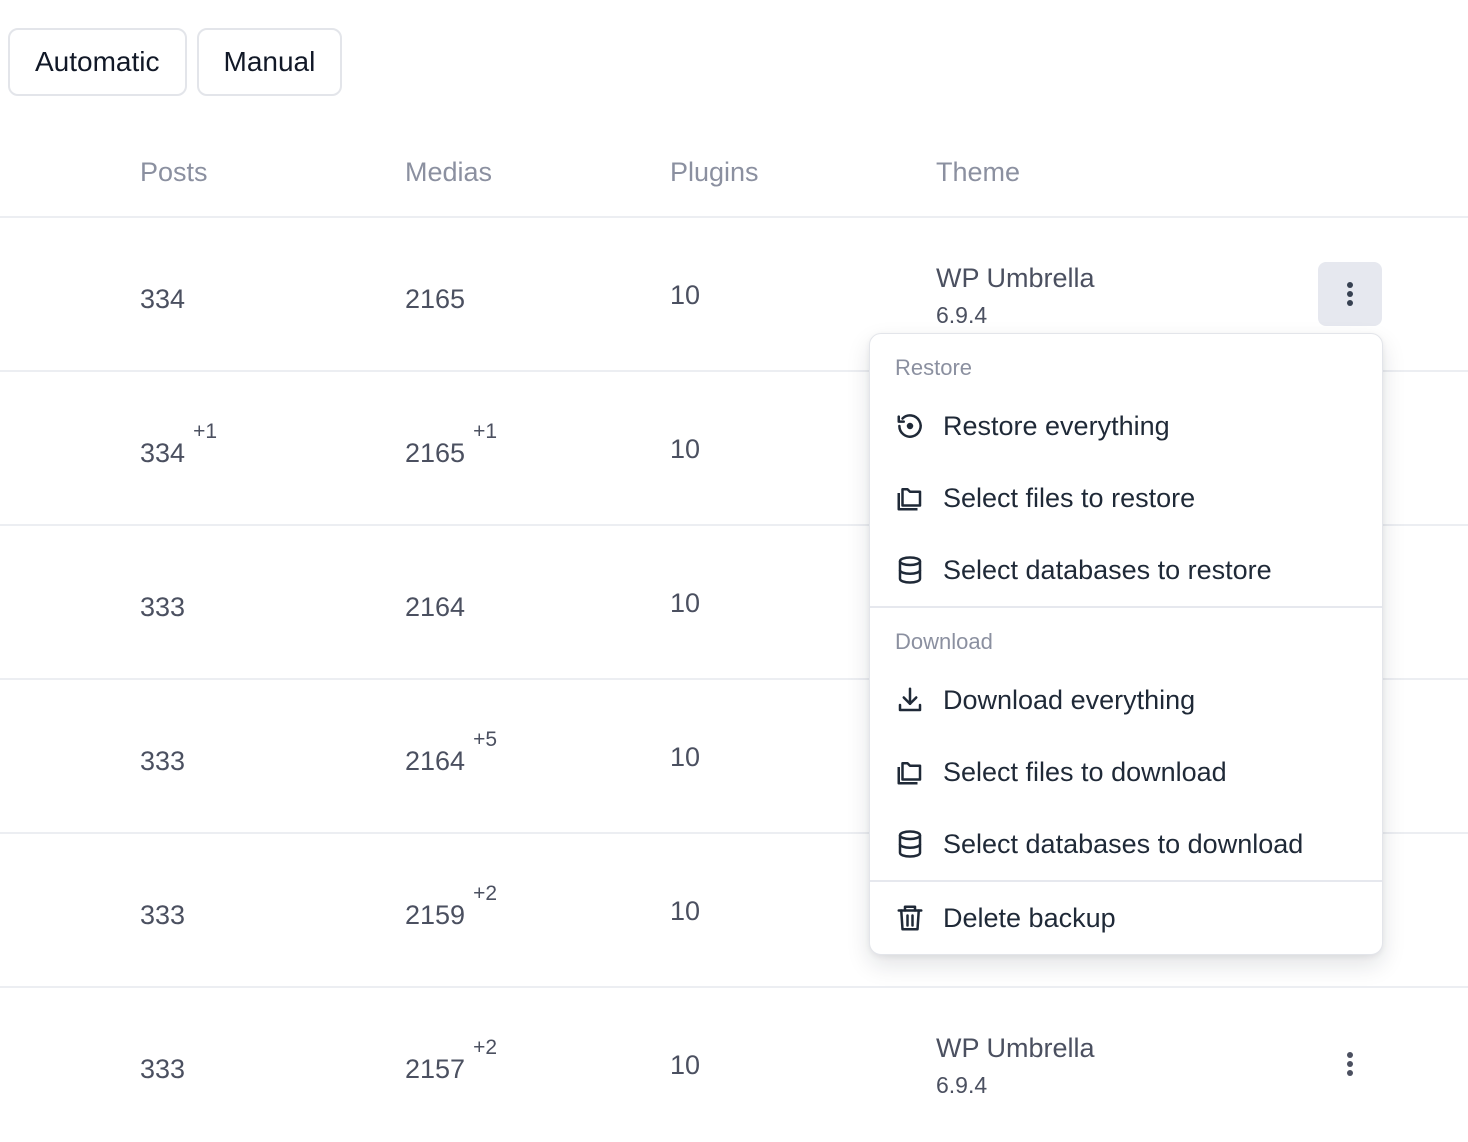 The height and width of the screenshot is (1142, 1468). I want to click on manual-filter-button: Manual, so click(269, 62).